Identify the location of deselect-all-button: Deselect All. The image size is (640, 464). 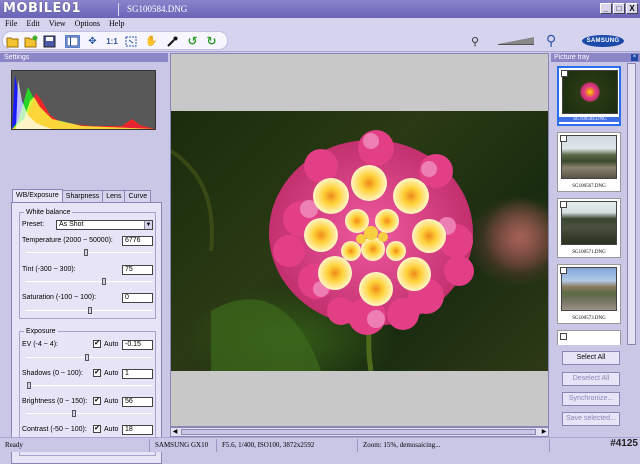
(591, 379).